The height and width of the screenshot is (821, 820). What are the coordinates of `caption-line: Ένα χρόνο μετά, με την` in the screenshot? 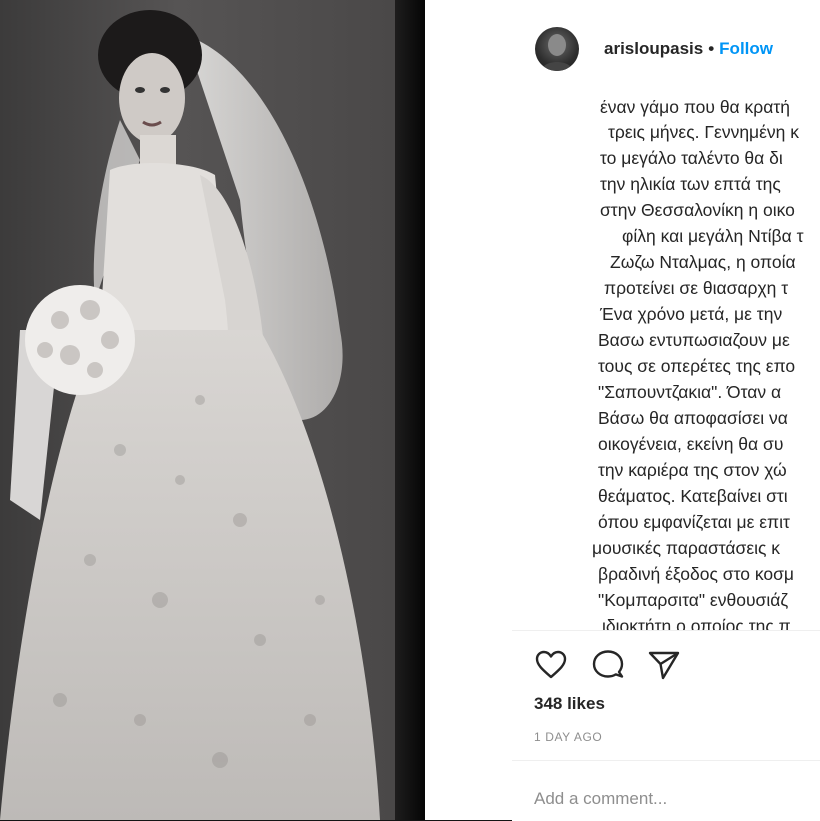 It's located at (691, 314).